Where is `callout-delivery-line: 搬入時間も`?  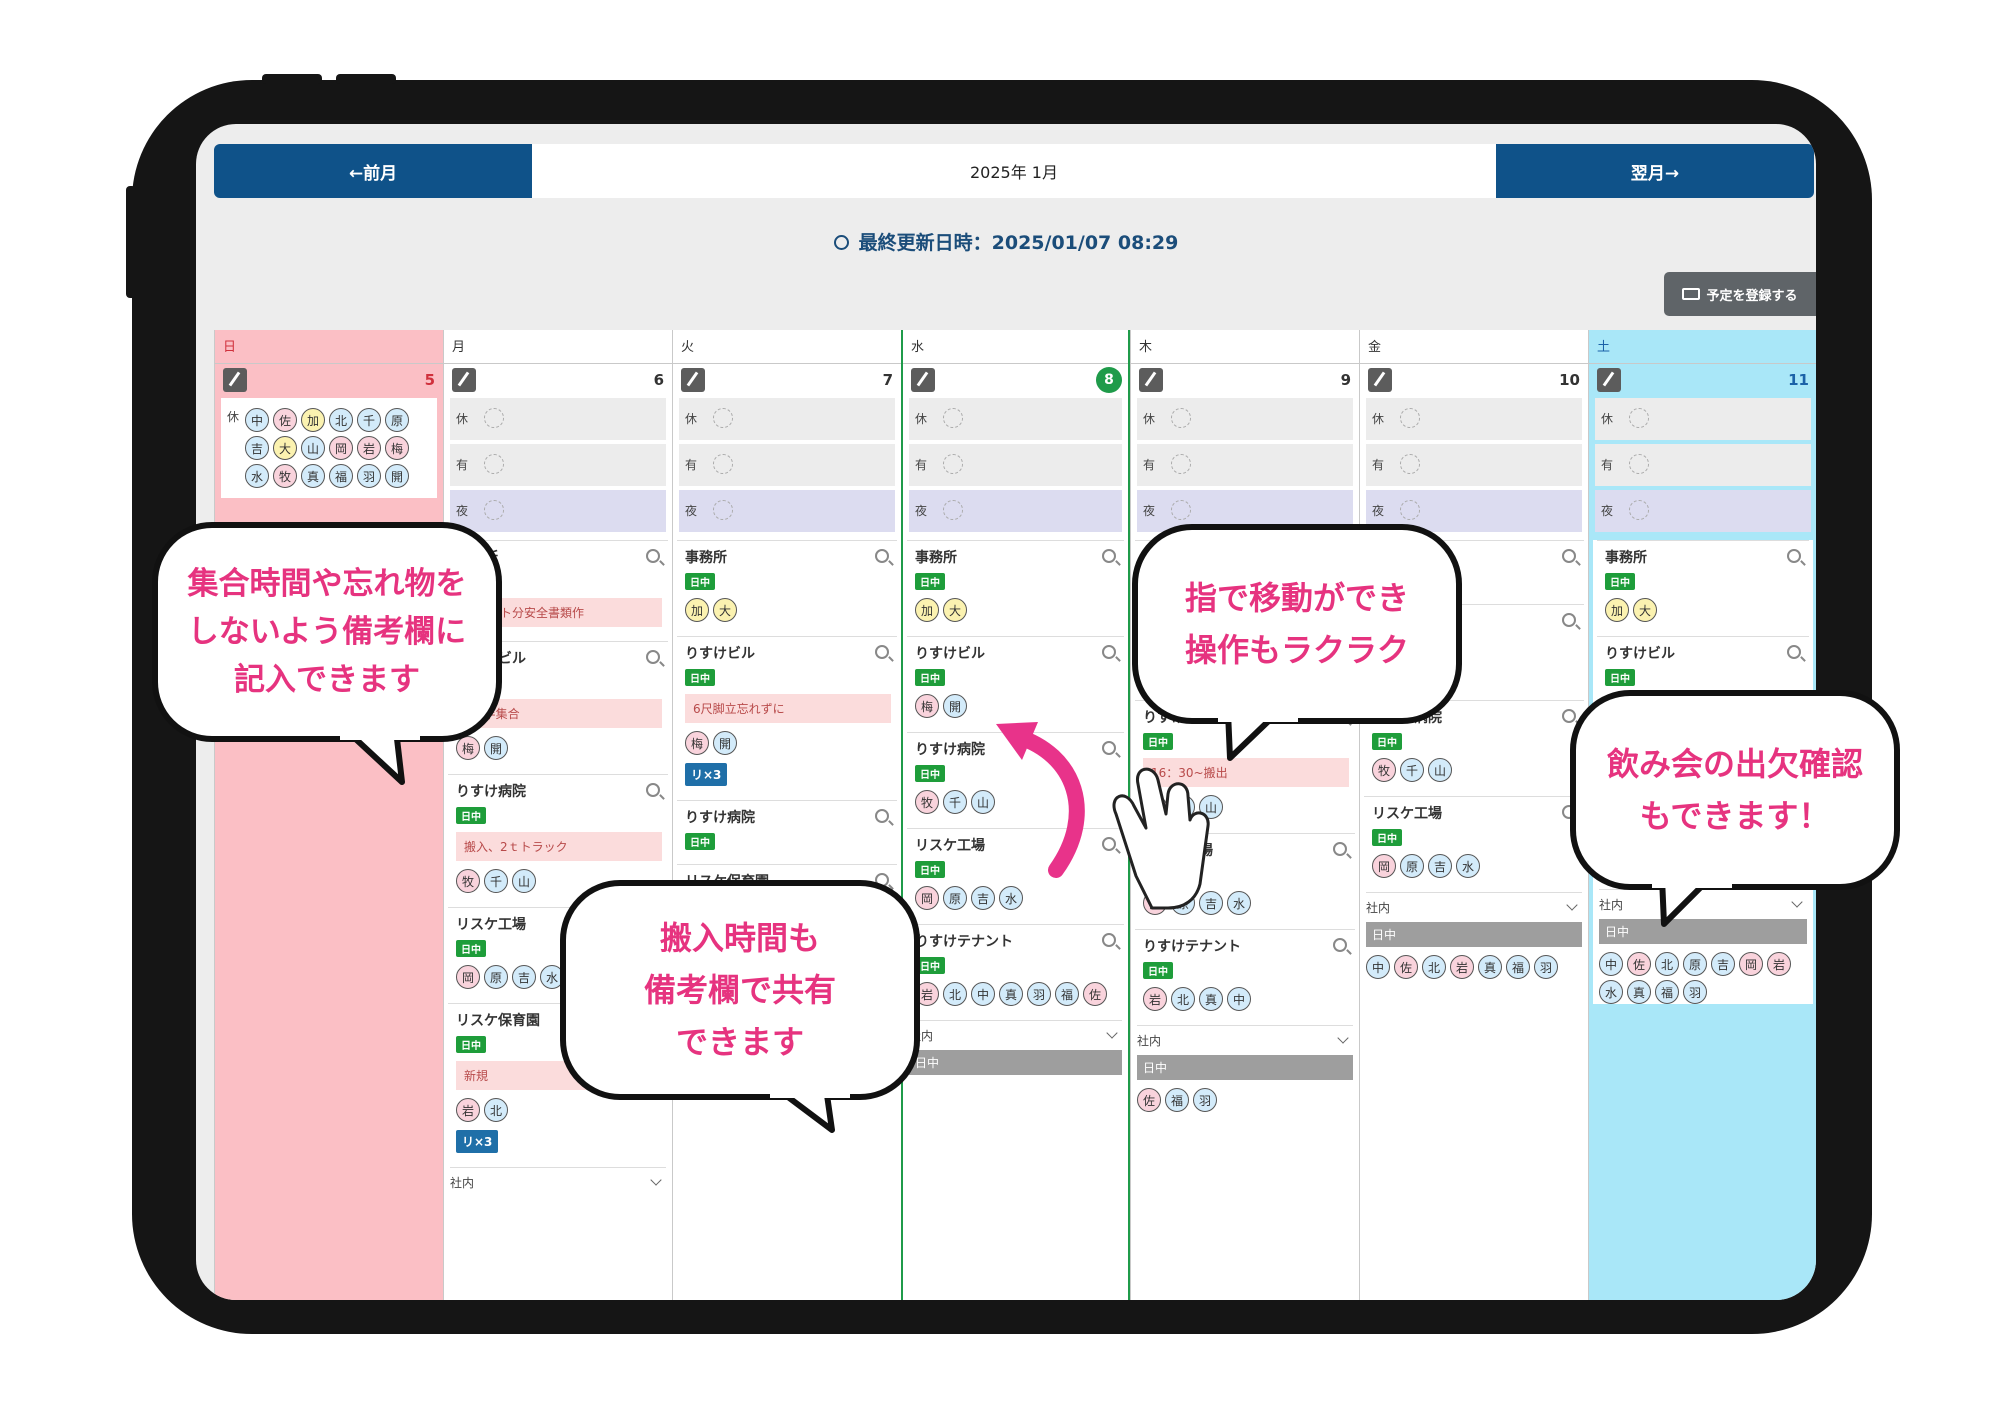 callout-delivery-line: 搬入時間も is located at coordinates (739, 938).